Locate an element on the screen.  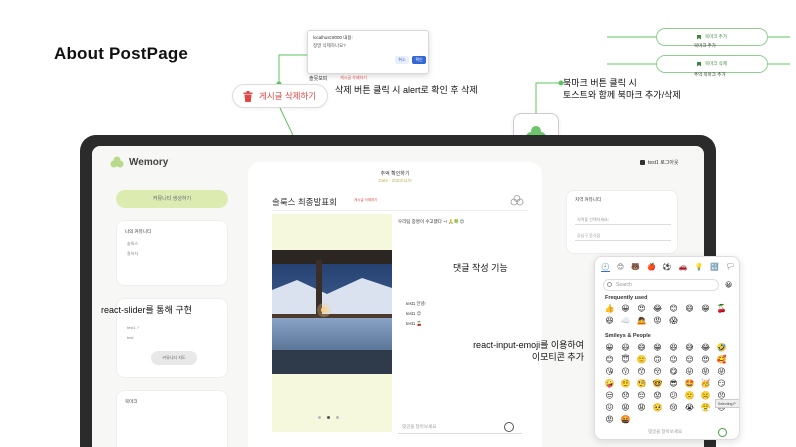
emoji-item: 😅 is located at coordinates (689, 348).